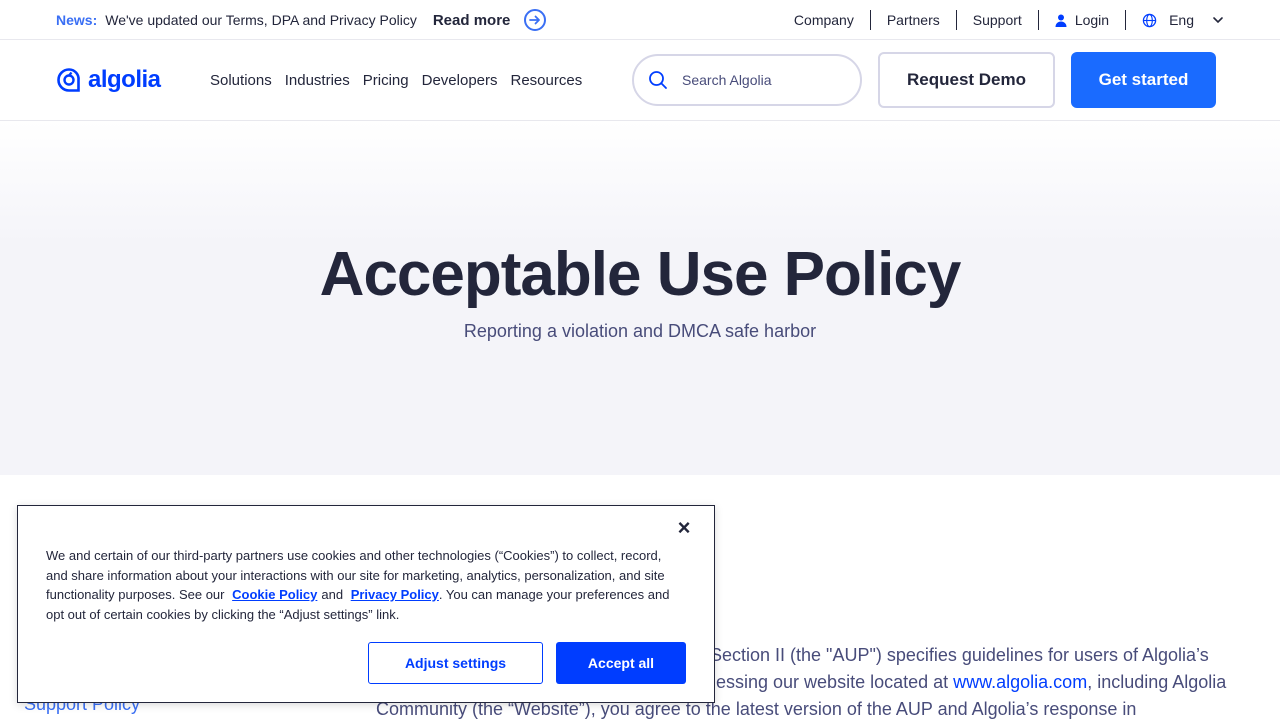  What do you see at coordinates (1218, 20) in the screenshot?
I see `chevron-down-icon` at bounding box center [1218, 20].